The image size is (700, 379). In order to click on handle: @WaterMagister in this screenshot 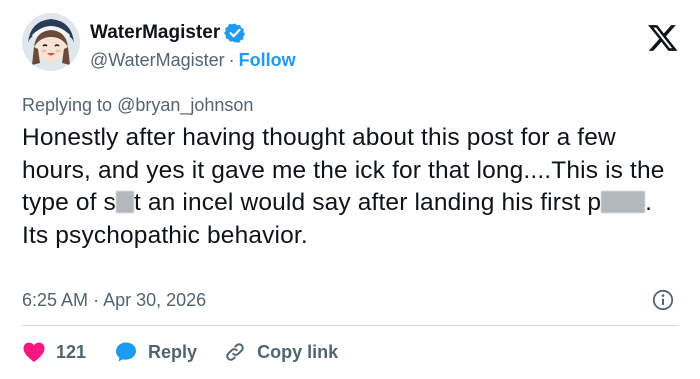, I will do `click(157, 60)`.